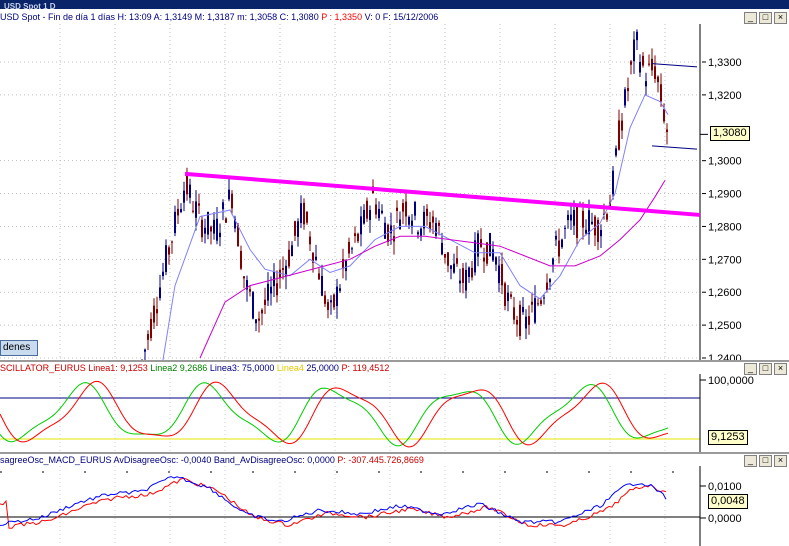  Describe the element at coordinates (333, 503) in the screenshot. I see `macd-signal-line` at that location.